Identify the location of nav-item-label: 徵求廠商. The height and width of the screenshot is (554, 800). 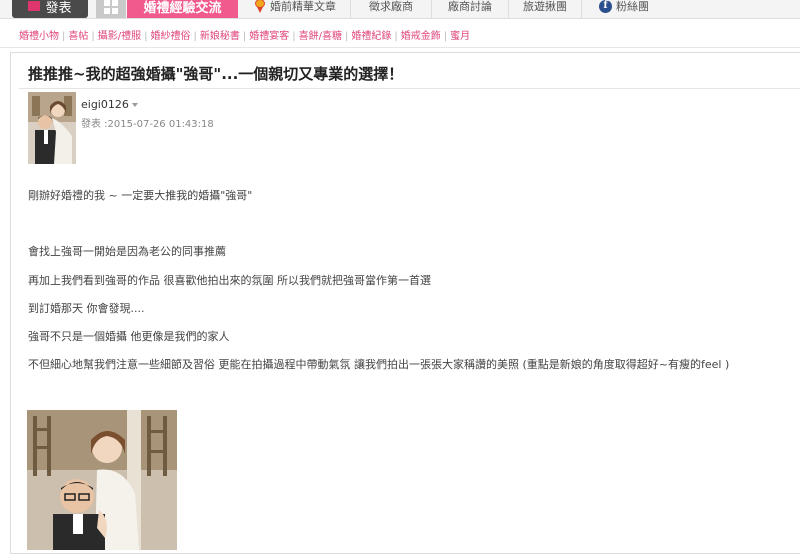
(391, 6).